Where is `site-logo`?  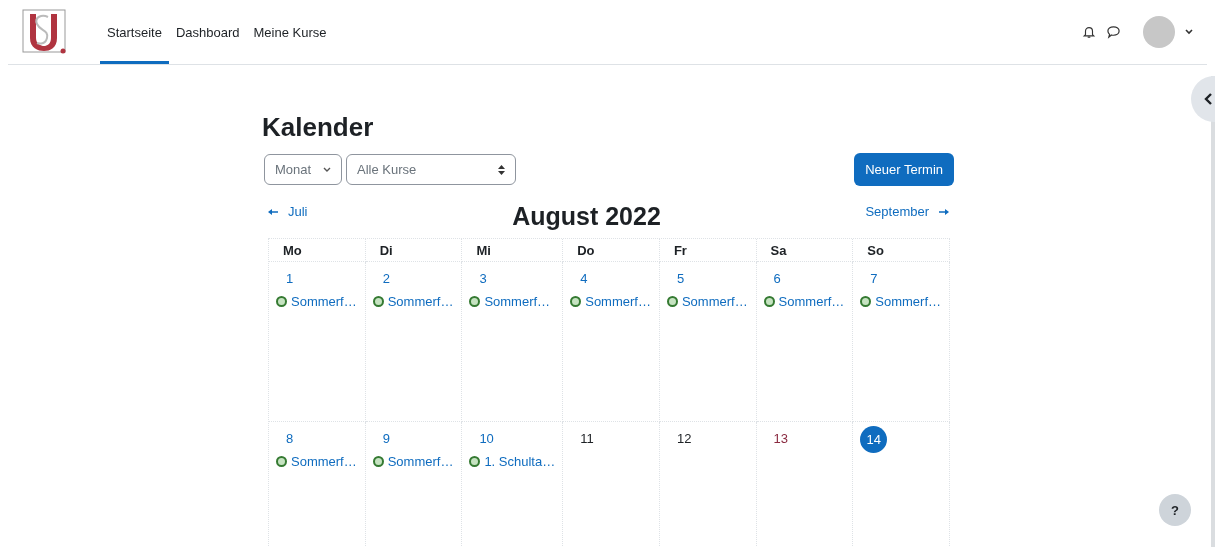 site-logo is located at coordinates (45, 32).